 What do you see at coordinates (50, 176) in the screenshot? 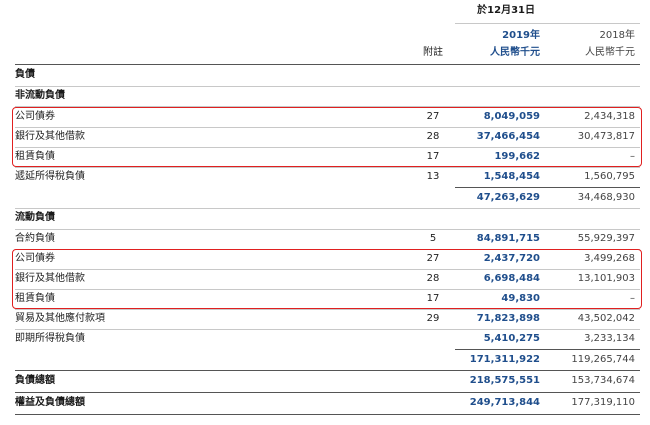
I see `row-label: 遞延所得稅負債` at bounding box center [50, 176].